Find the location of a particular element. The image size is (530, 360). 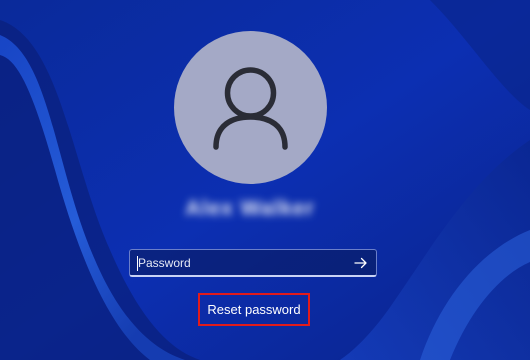

submit-button is located at coordinates (361, 263).